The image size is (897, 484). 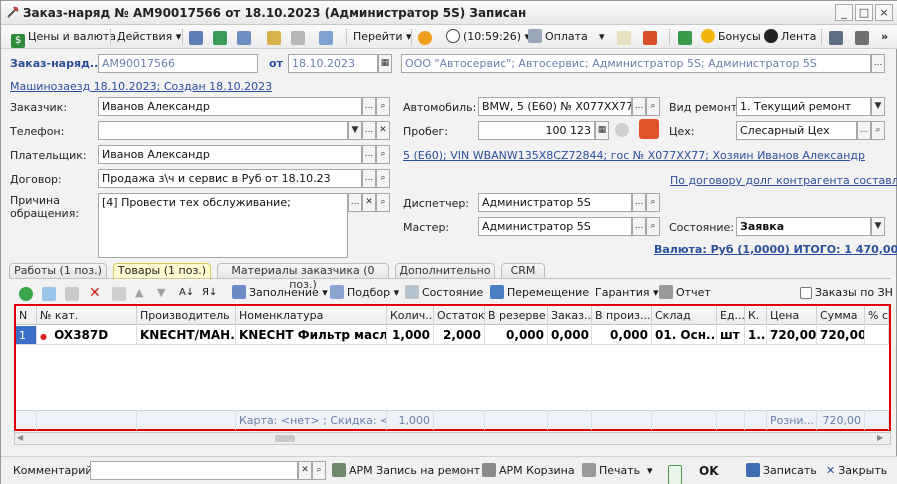 I want to click on refresh-icon, so click(x=220, y=38).